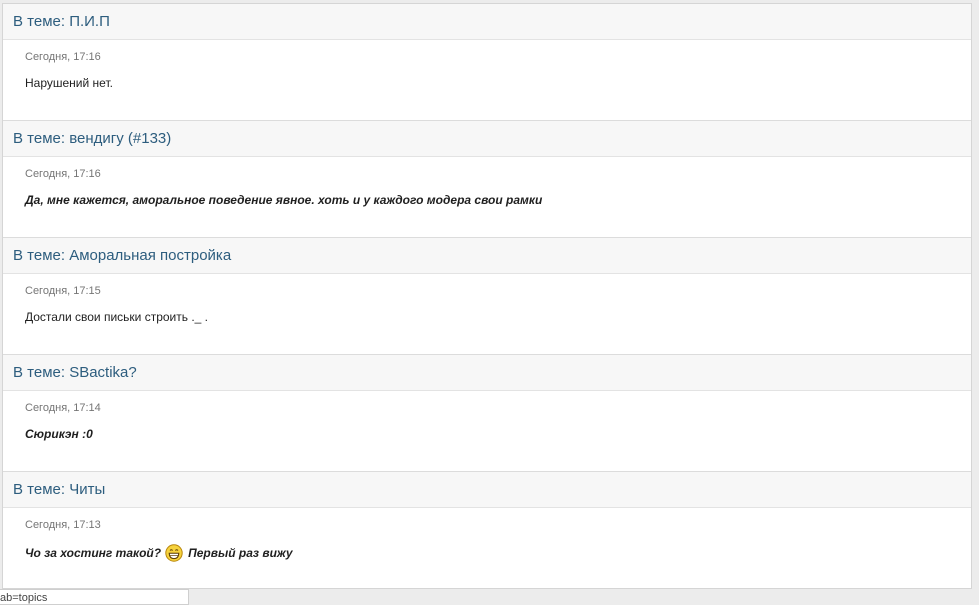 The height and width of the screenshot is (605, 979). What do you see at coordinates (487, 431) in the screenshot?
I see `post-body: Сегодня, 17:14 Сюрикэн :0` at bounding box center [487, 431].